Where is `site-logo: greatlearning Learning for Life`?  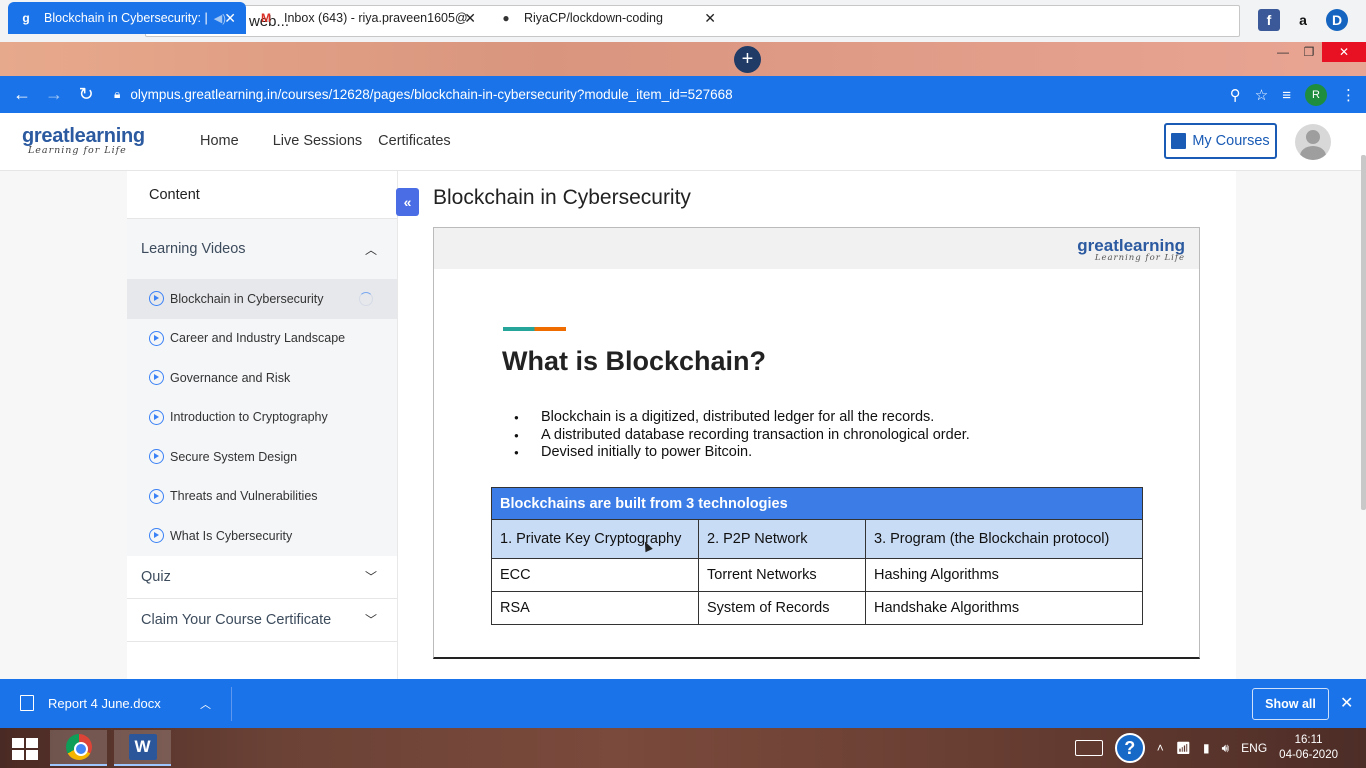
site-logo: greatlearning Learning for Life is located at coordinates (83, 140).